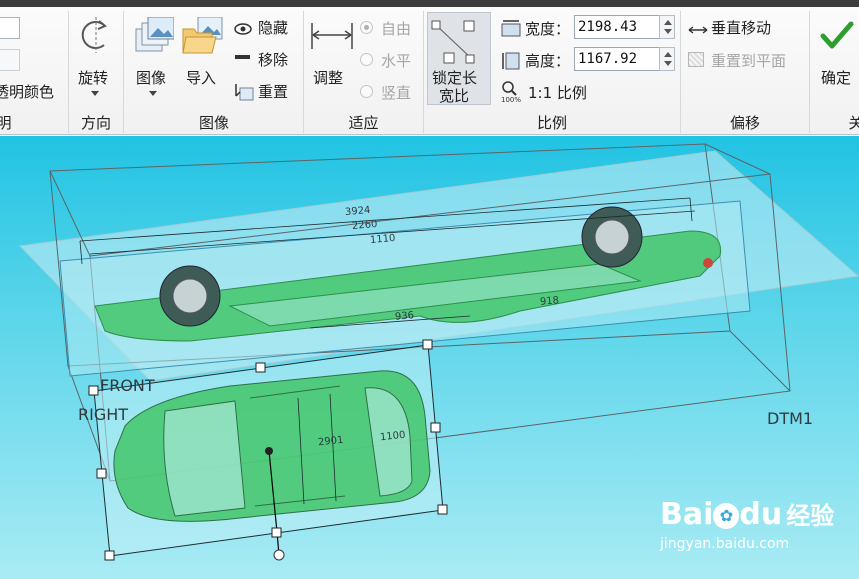 This screenshot has width=859, height=579. Describe the element at coordinates (10, 60) in the screenshot. I see `transparency-spinner` at that location.